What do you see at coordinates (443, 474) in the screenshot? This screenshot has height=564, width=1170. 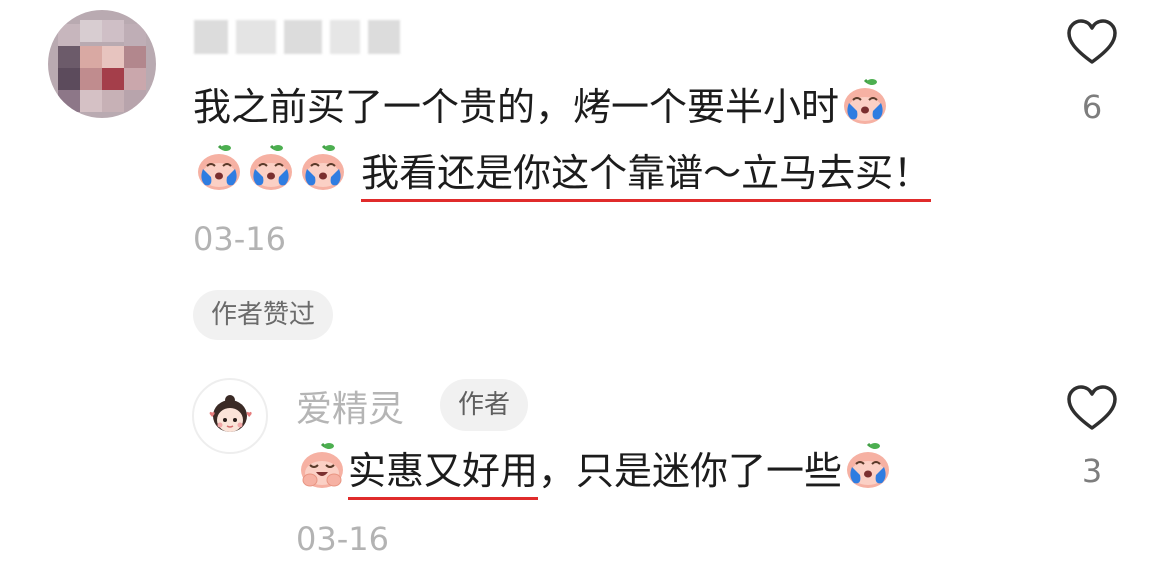 I see `highlighted-text: 实惠又好用` at bounding box center [443, 474].